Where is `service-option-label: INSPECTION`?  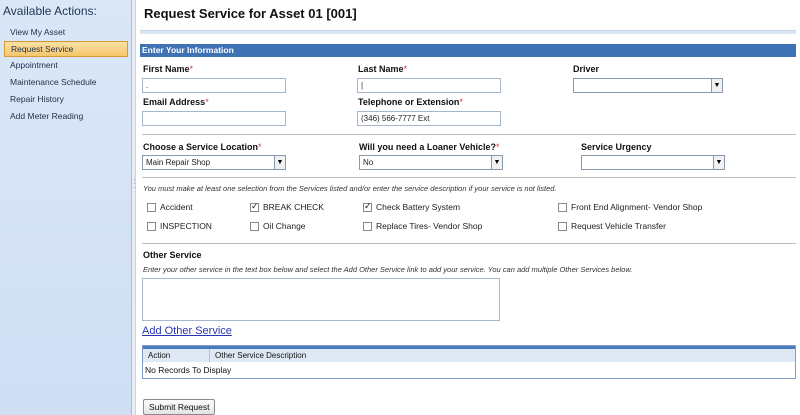
service-option-label: INSPECTION is located at coordinates (186, 226).